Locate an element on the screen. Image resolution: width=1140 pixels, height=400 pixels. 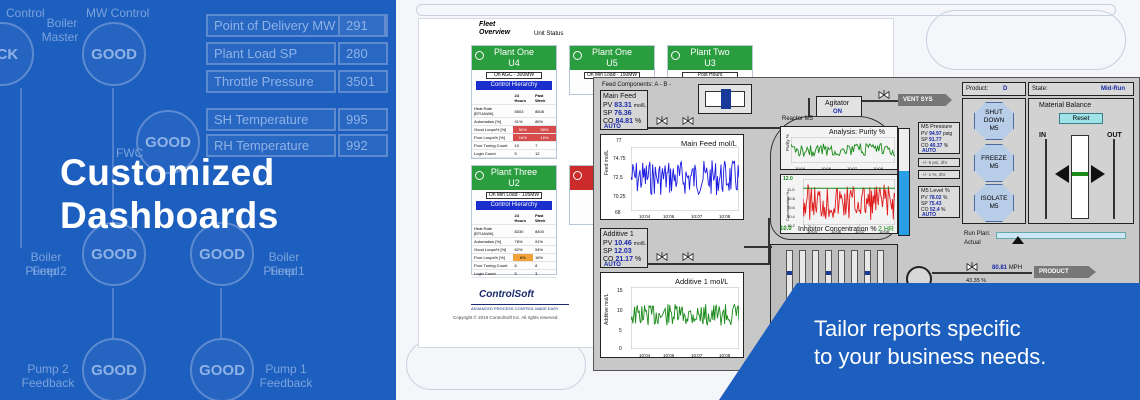
bg-label-pump1: Pump 1 is located at coordinates (284, 271).